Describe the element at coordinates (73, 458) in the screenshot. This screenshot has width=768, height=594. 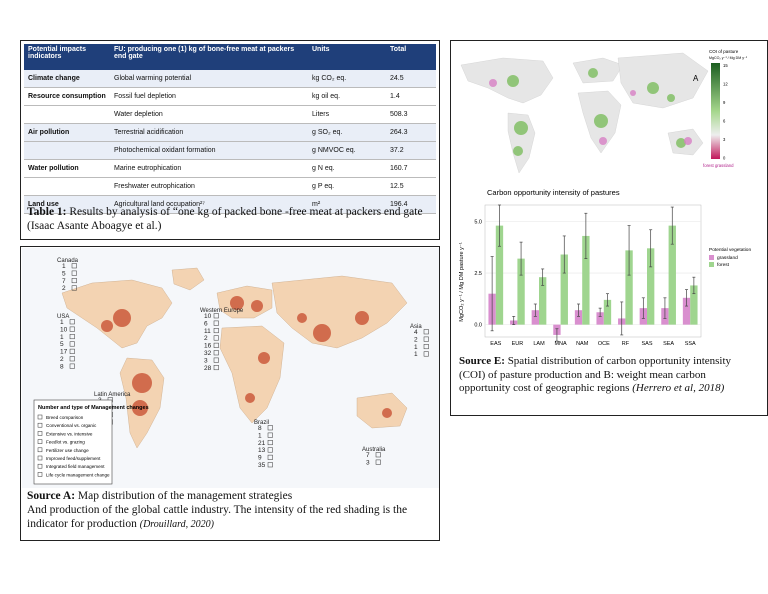
I see `legend-item: Improved feed/supplement` at that location.